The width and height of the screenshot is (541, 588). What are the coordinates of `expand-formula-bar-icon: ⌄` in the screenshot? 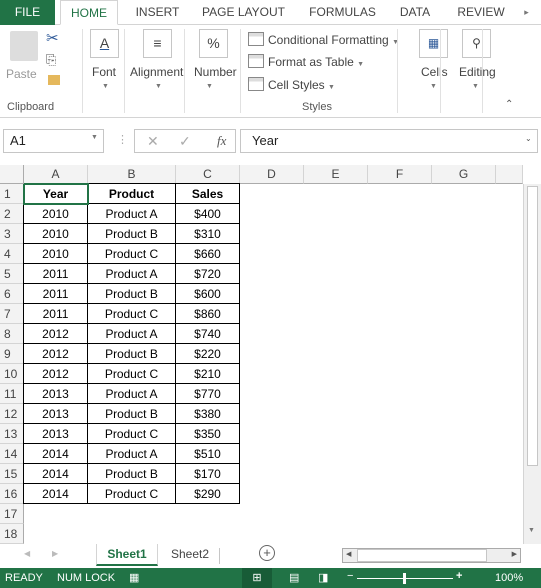 It's located at (528, 138).